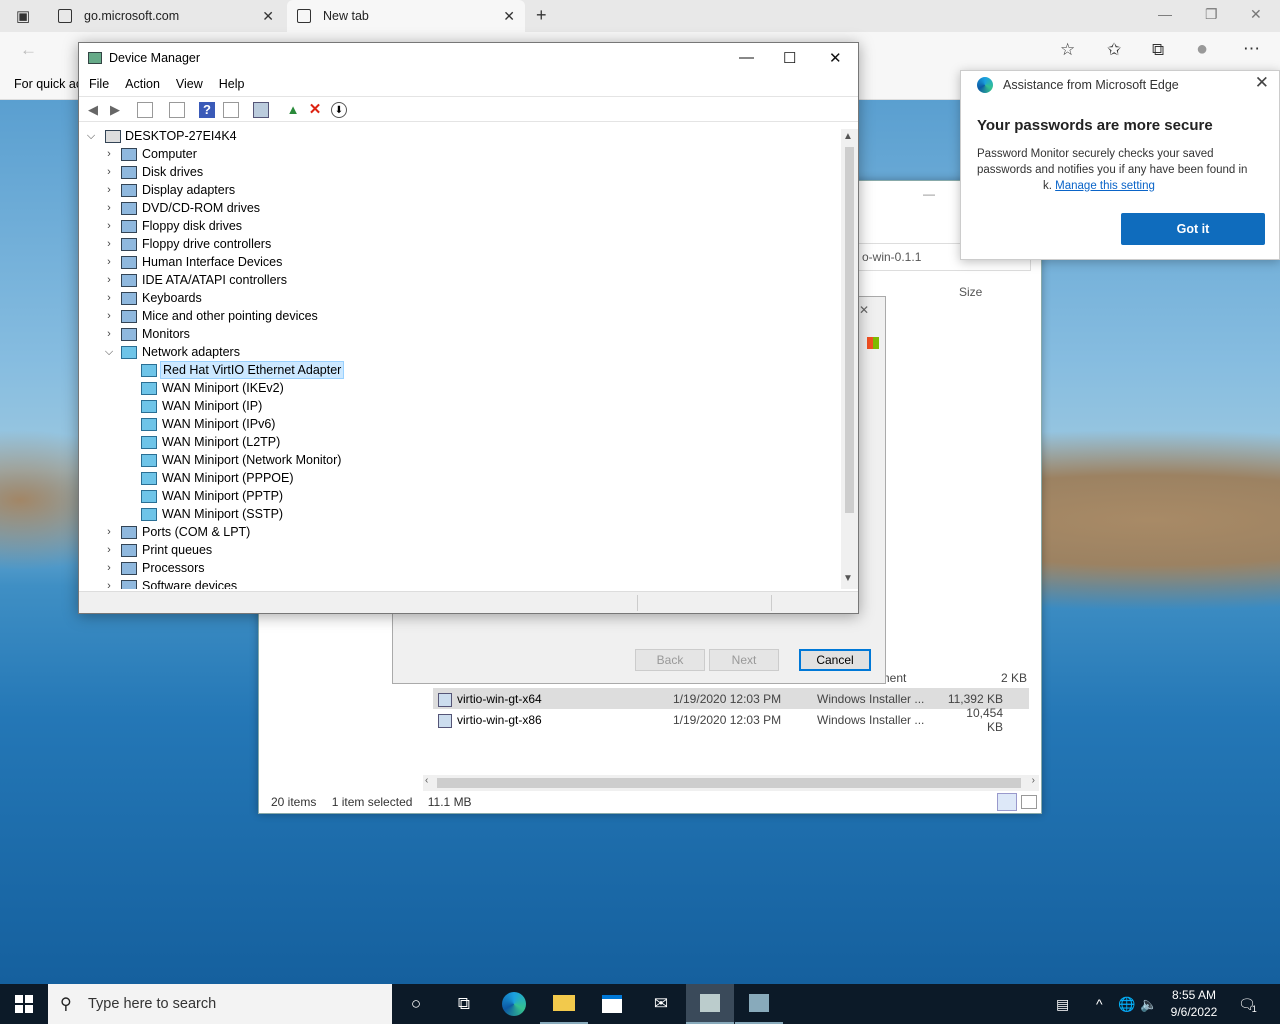 The width and height of the screenshot is (1280, 1024). What do you see at coordinates (451, 244) in the screenshot?
I see `tree-category: › Floppy drive controllers` at bounding box center [451, 244].